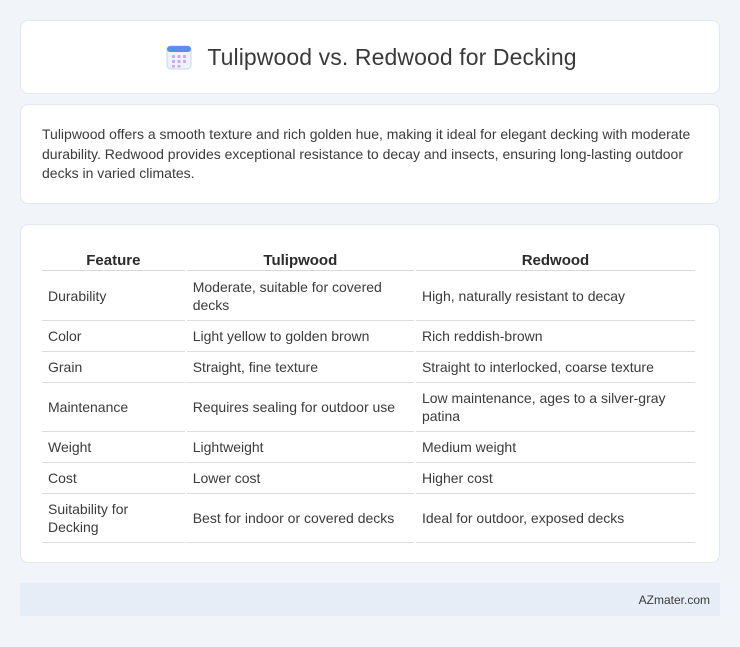  I want to click on table-cell: Higher cost, so click(555, 478).